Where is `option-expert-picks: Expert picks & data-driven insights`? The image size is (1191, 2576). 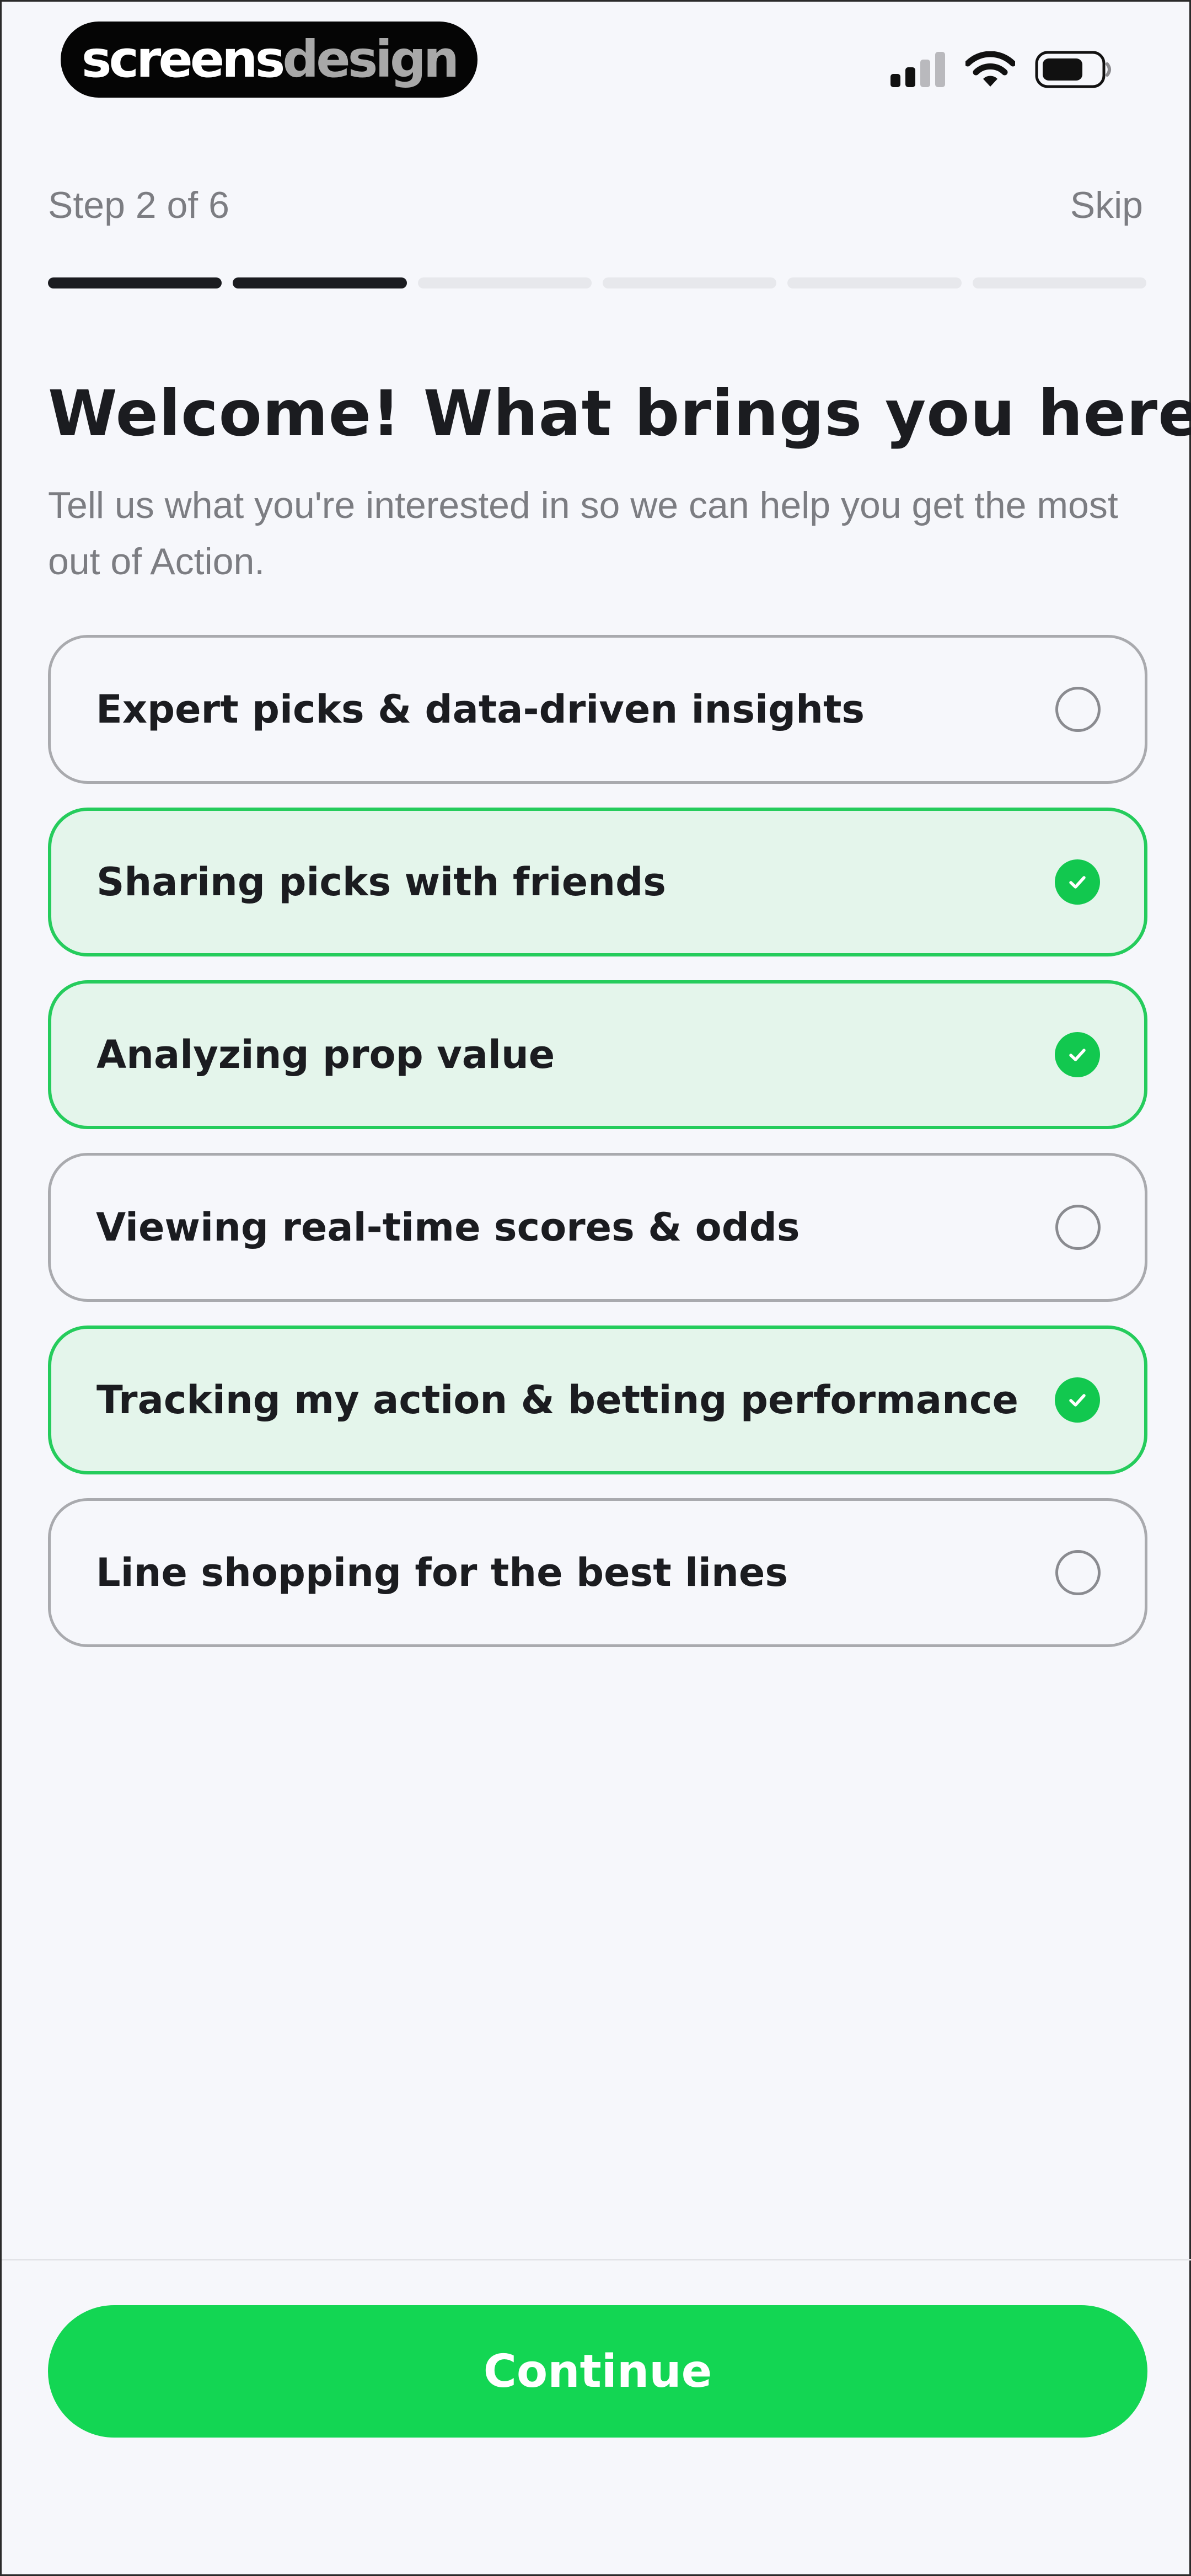 option-expert-picks: Expert picks & data-driven insights is located at coordinates (597, 709).